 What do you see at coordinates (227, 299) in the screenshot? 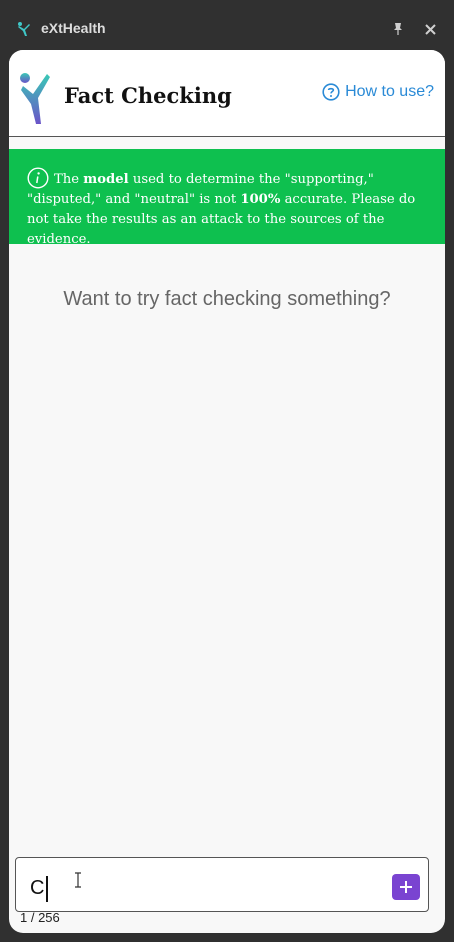
I see `empty-state-prompt: Want to try fact checking something?` at bounding box center [227, 299].